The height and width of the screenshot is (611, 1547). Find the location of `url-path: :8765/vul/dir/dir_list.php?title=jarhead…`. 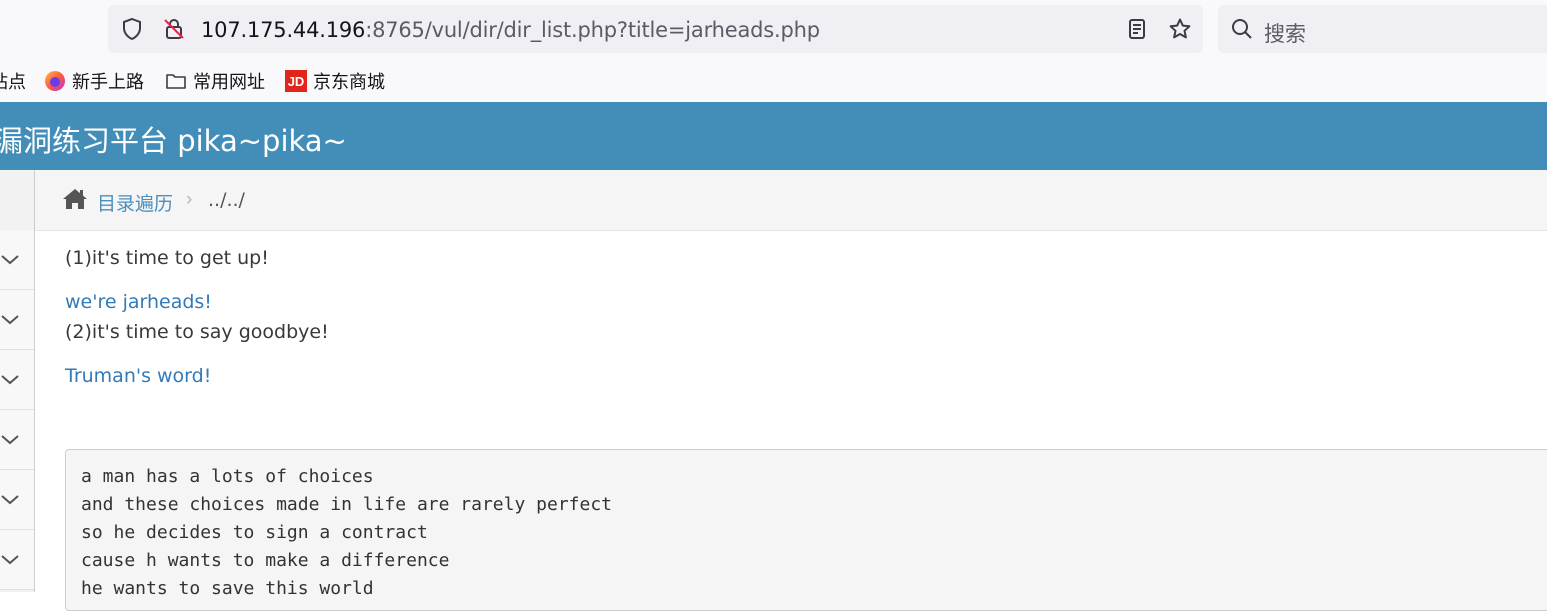

url-path: :8765/vul/dir/dir_list.php?title=jarhead… is located at coordinates (592, 30).